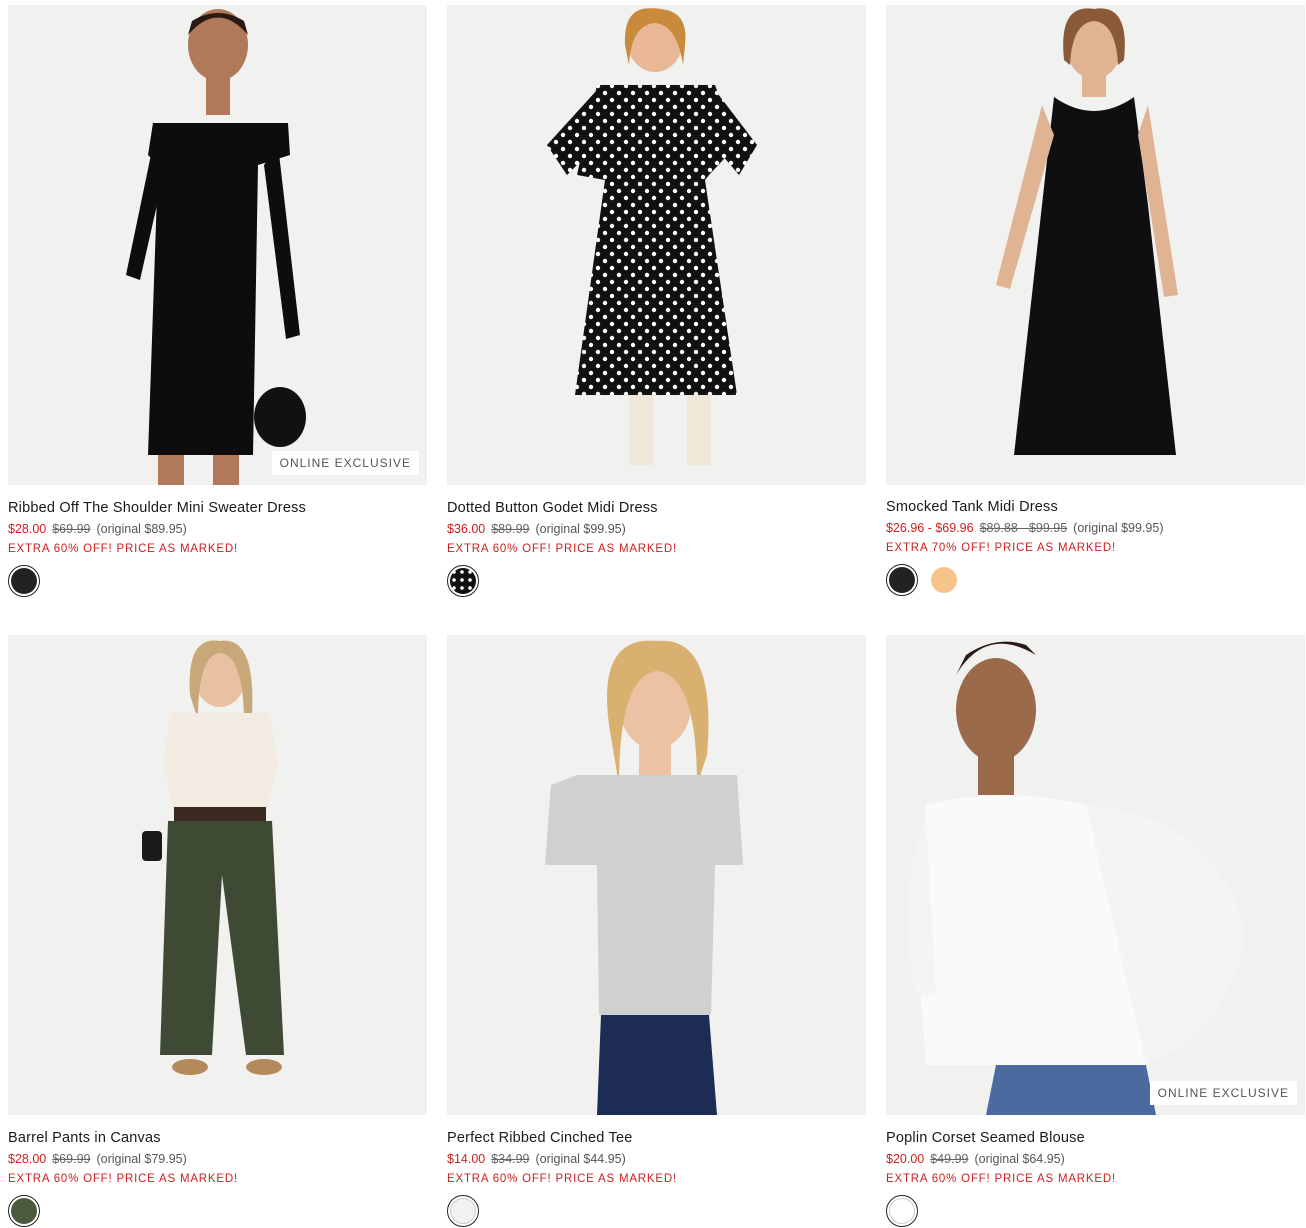 The width and height of the screenshot is (1306, 1228). Describe the element at coordinates (949, 1159) in the screenshot. I see `was-price: $49.99` at that location.